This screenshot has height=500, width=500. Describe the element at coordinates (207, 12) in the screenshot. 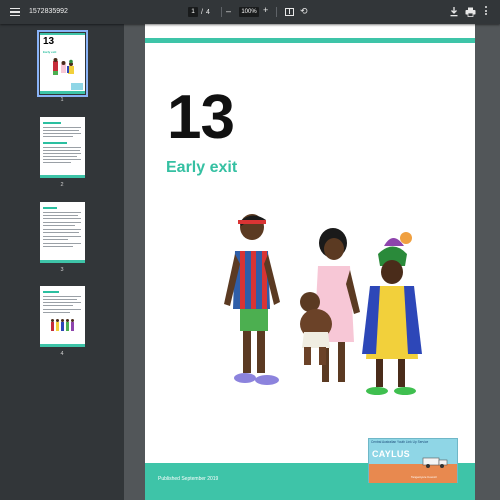

I see `total-pages: 4` at that location.